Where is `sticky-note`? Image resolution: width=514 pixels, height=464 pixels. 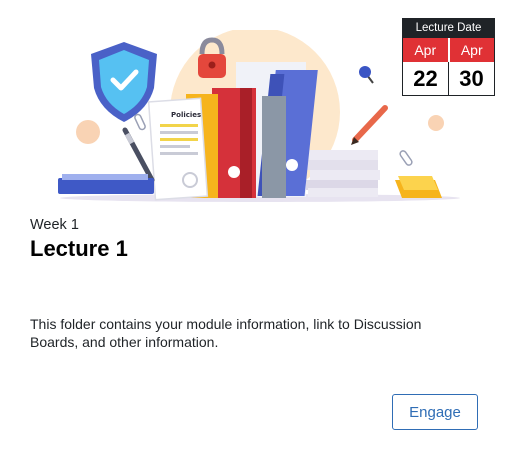
sticky-note is located at coordinates (418, 183).